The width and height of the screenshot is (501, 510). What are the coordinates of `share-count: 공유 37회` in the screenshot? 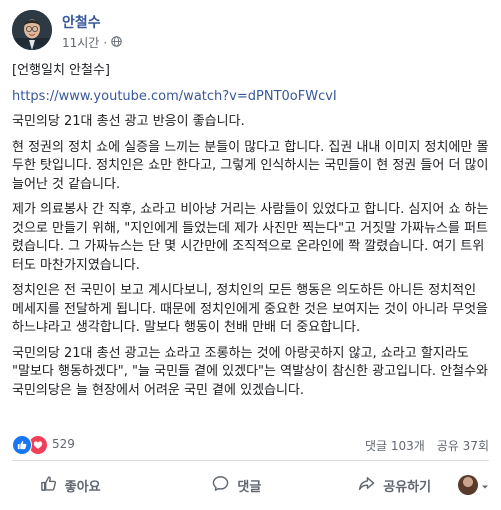 It's located at (463, 445).